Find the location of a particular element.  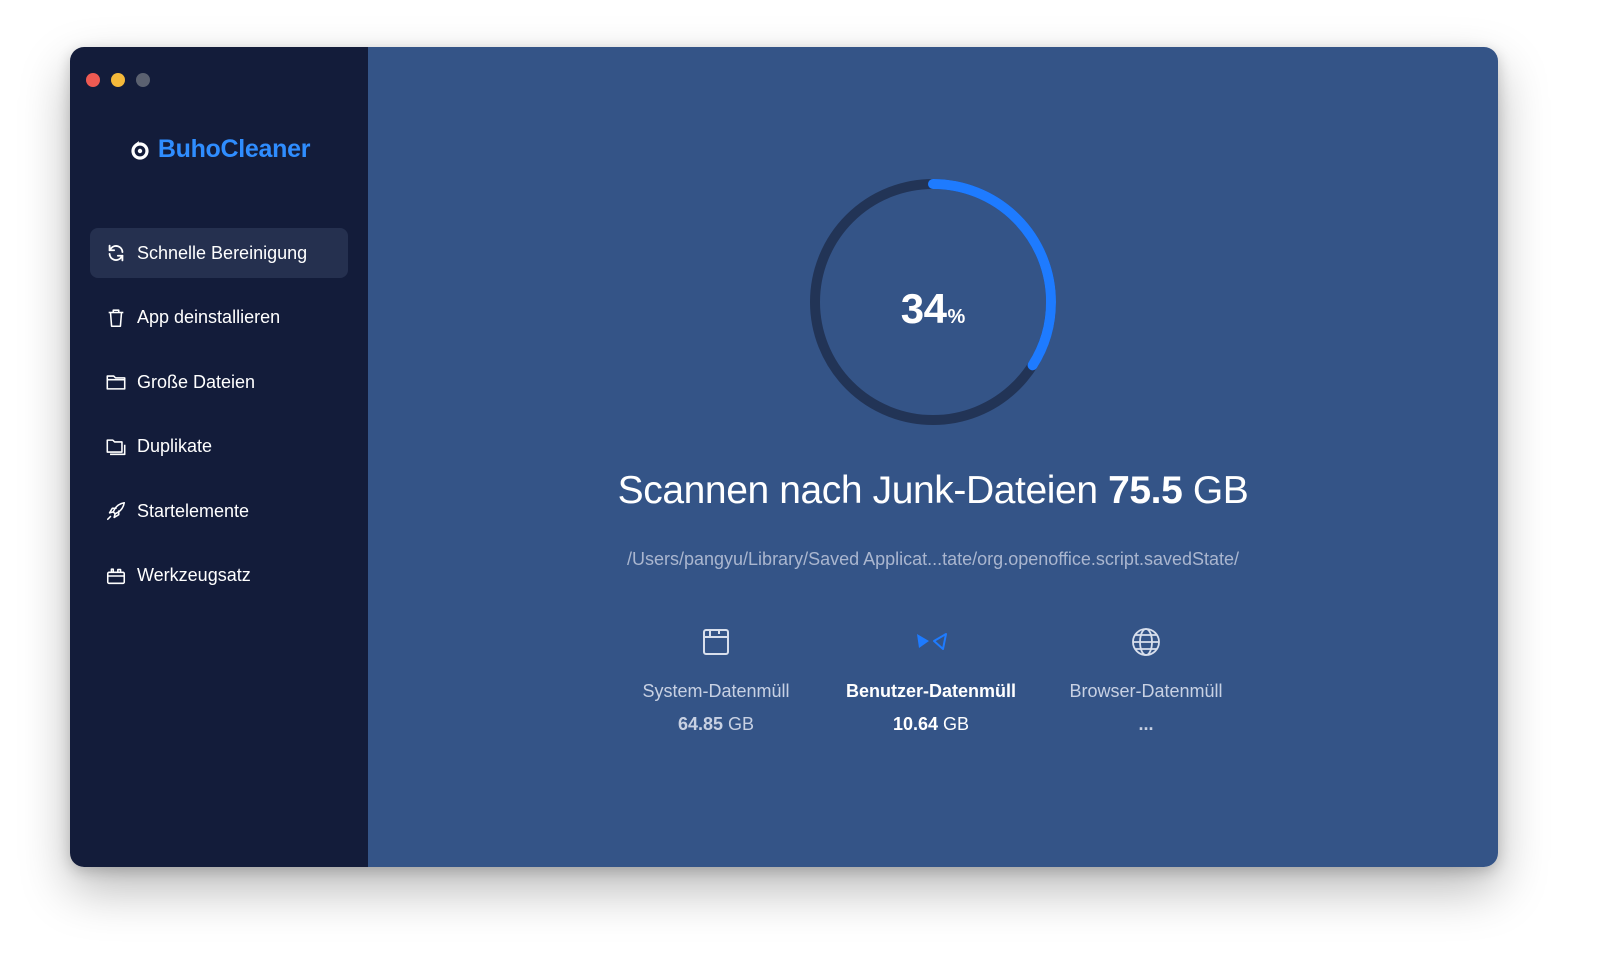

scan-total-unit: GB is located at coordinates (1220, 490).